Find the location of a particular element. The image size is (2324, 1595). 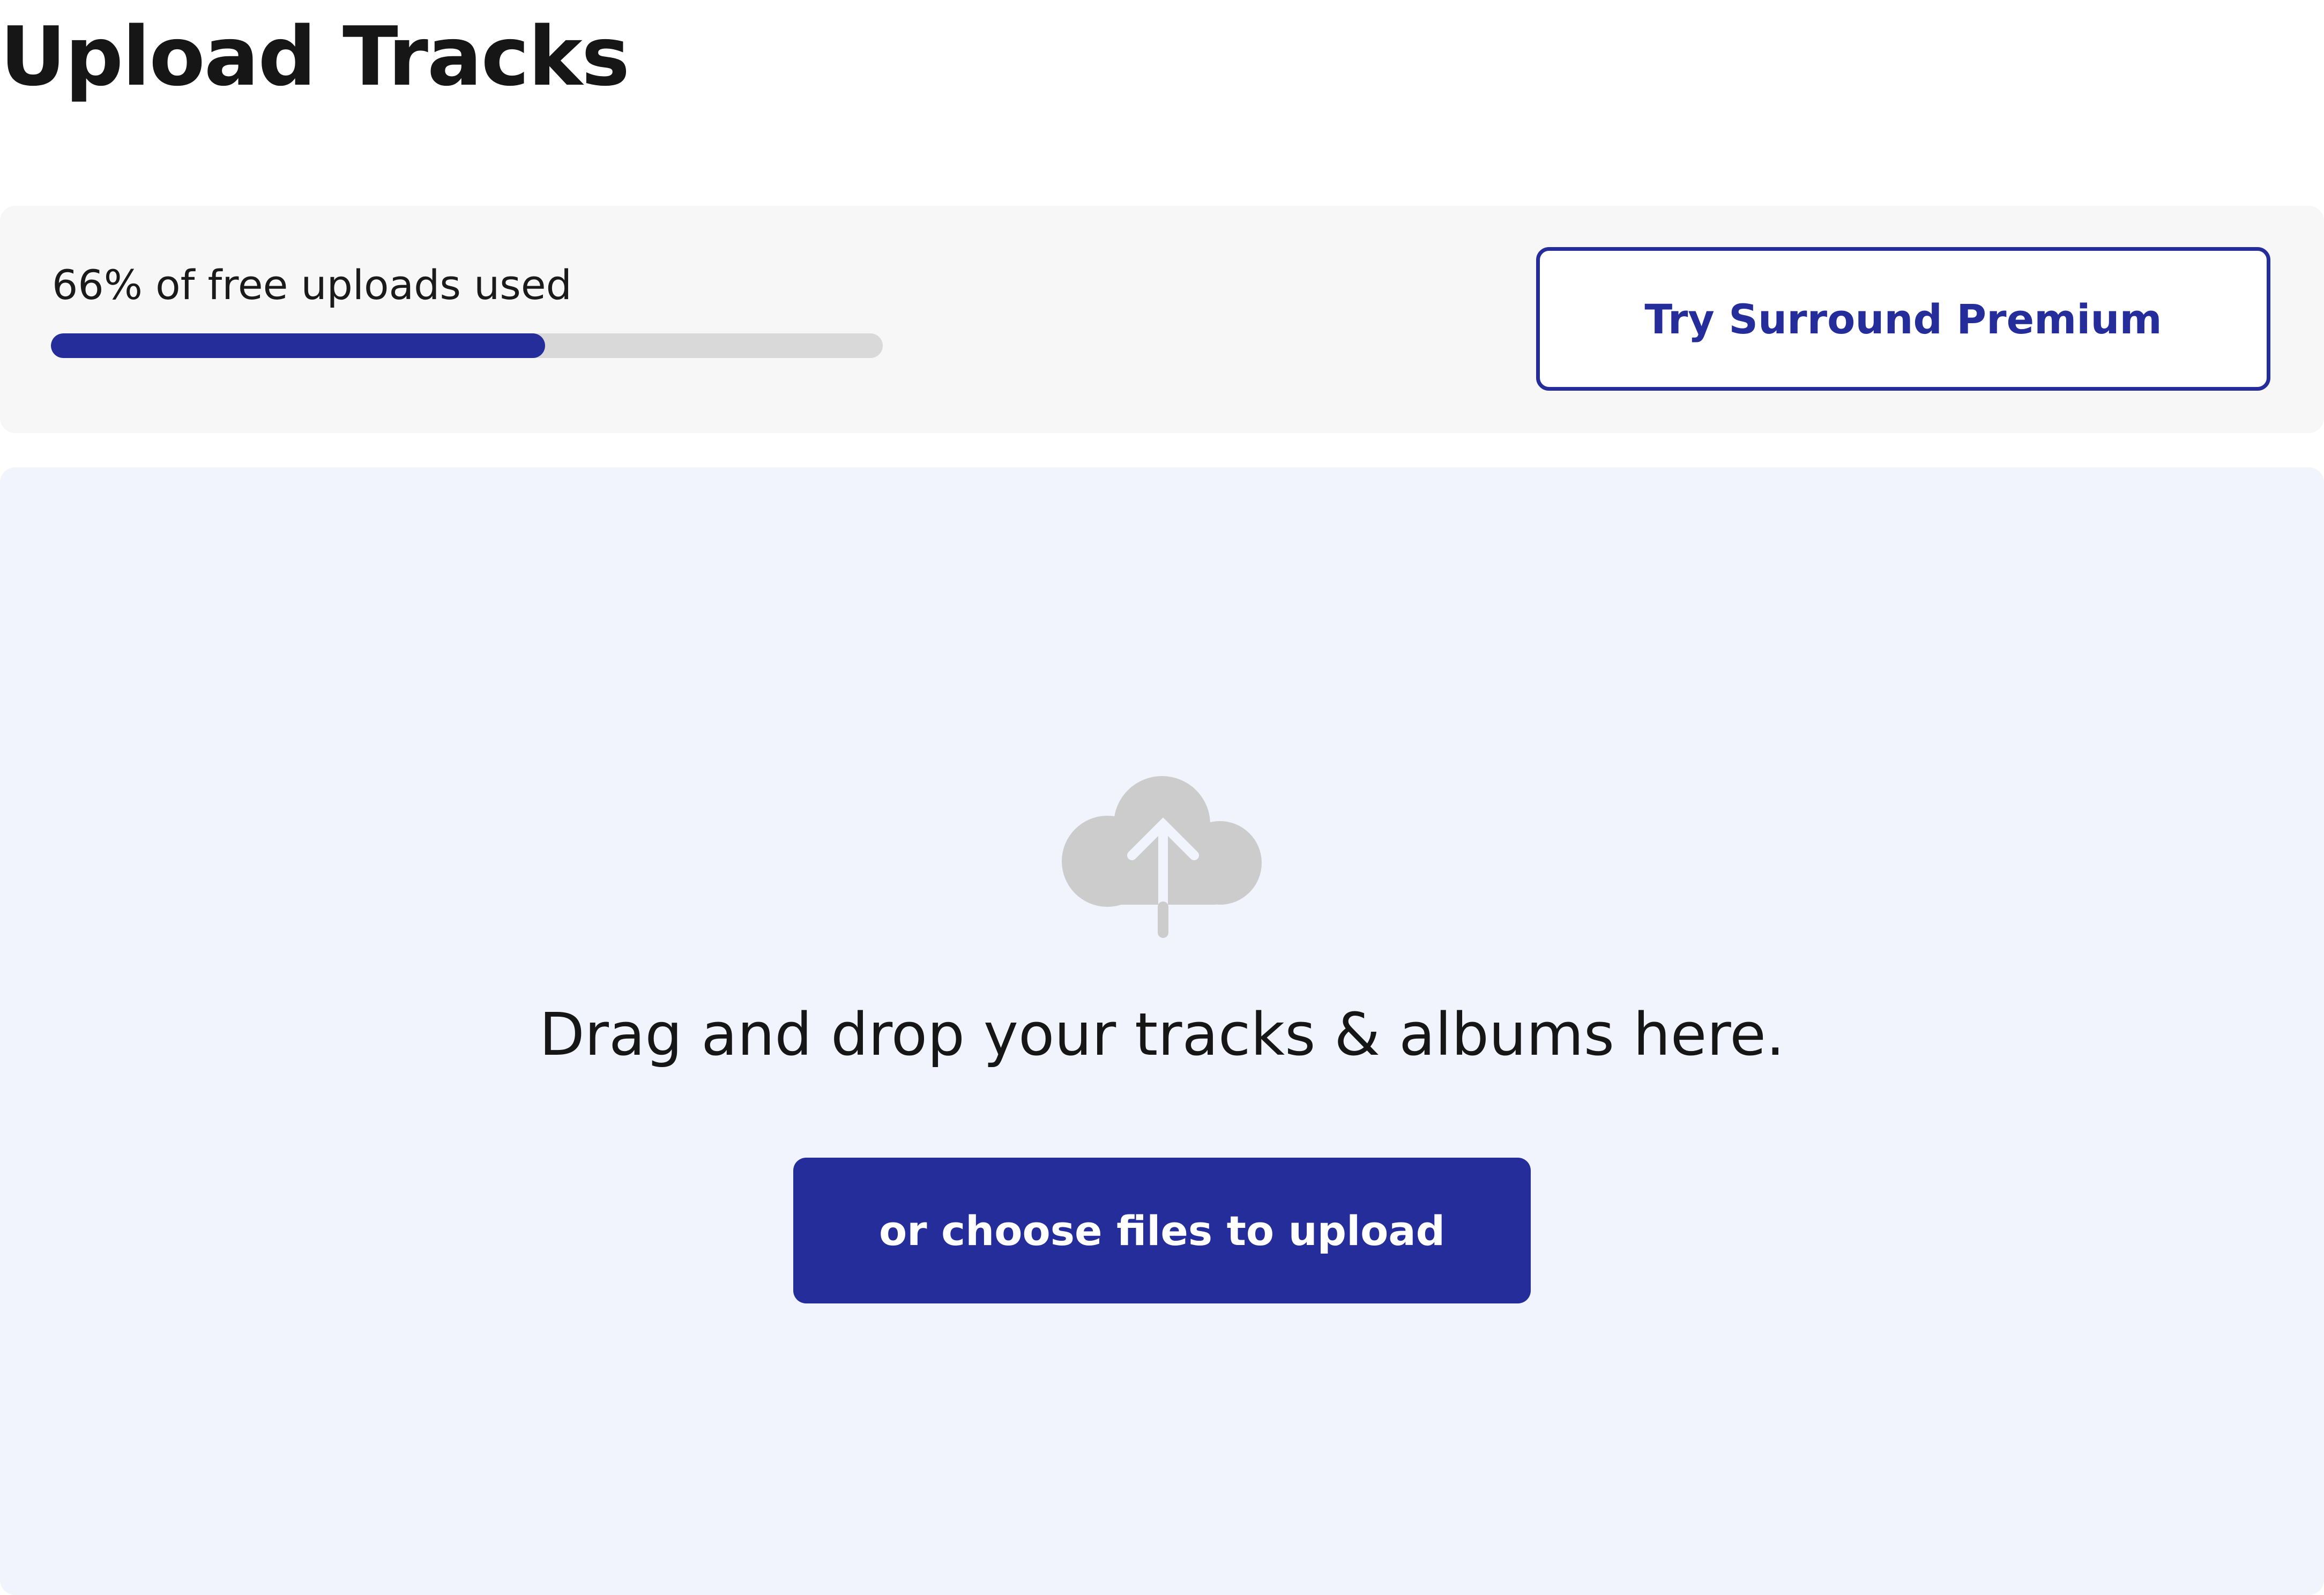

upload-quota-progress-bar is located at coordinates (467, 346).